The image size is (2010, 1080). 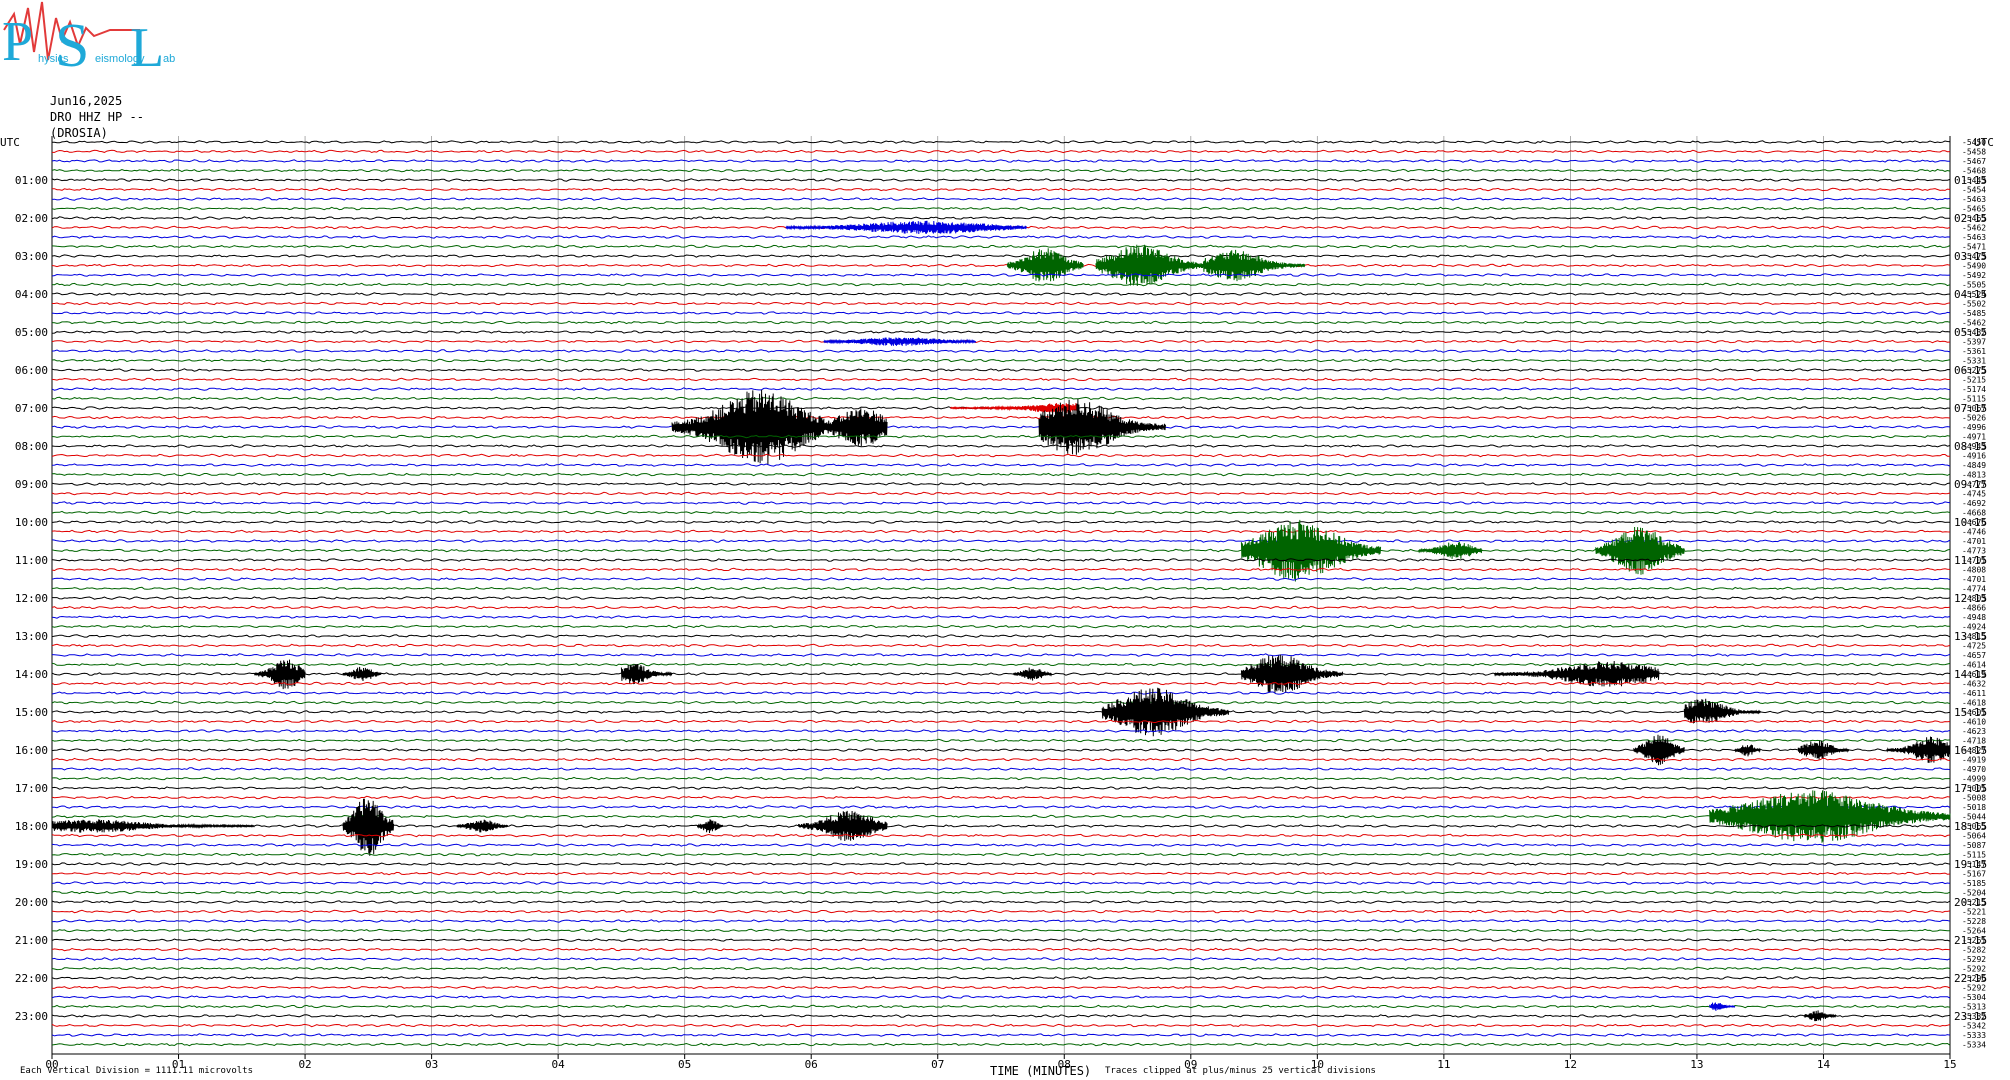 What do you see at coordinates (1974, 275) in the screenshot?
I see `trace-offset-label: -5492` at bounding box center [1974, 275].